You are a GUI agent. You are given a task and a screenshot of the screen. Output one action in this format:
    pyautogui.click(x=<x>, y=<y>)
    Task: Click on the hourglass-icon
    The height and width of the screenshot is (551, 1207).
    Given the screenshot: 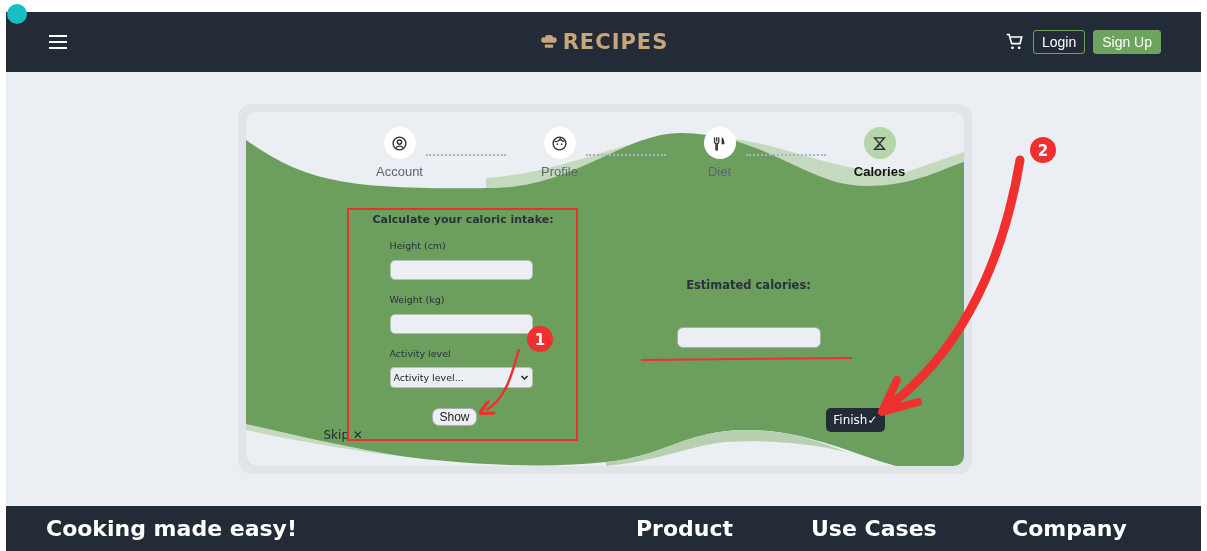 What is the action you would take?
    pyautogui.click(x=879, y=143)
    